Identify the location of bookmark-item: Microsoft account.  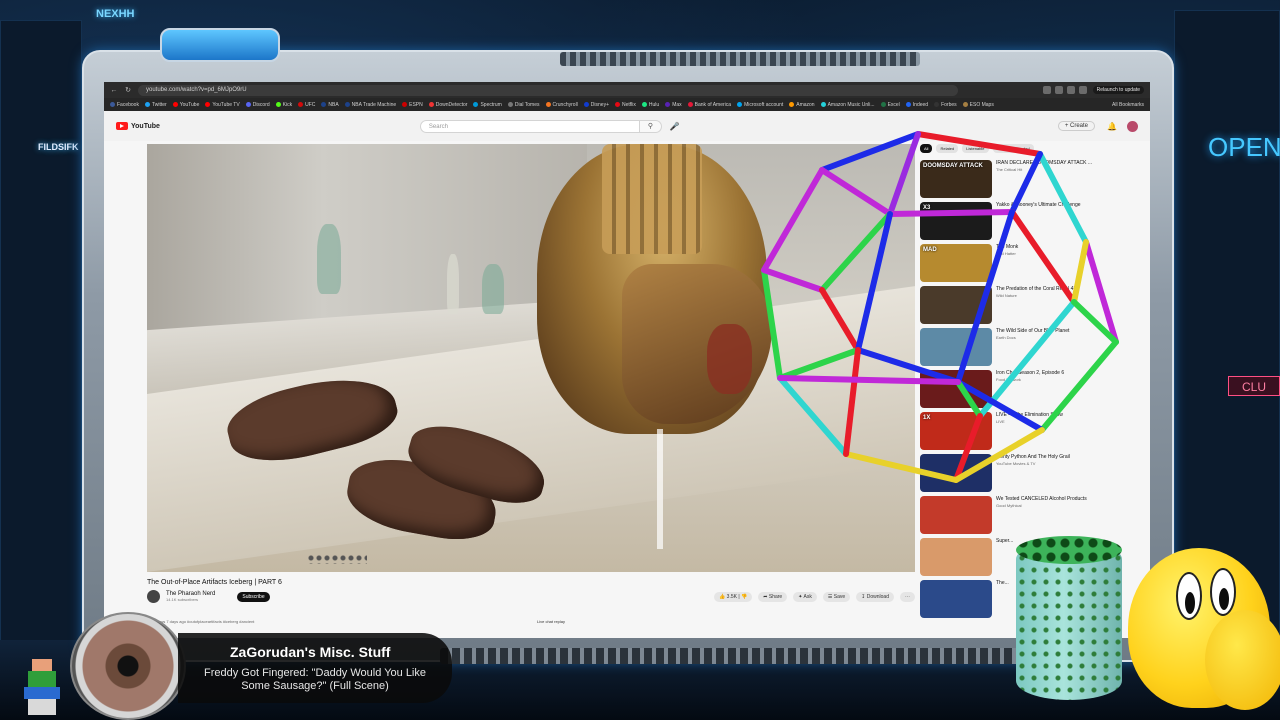
(760, 105).